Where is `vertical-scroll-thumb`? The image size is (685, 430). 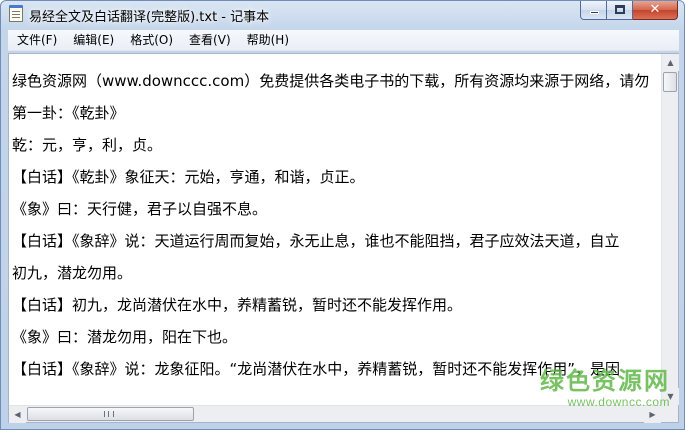 vertical-scroll-thumb is located at coordinates (670, 82).